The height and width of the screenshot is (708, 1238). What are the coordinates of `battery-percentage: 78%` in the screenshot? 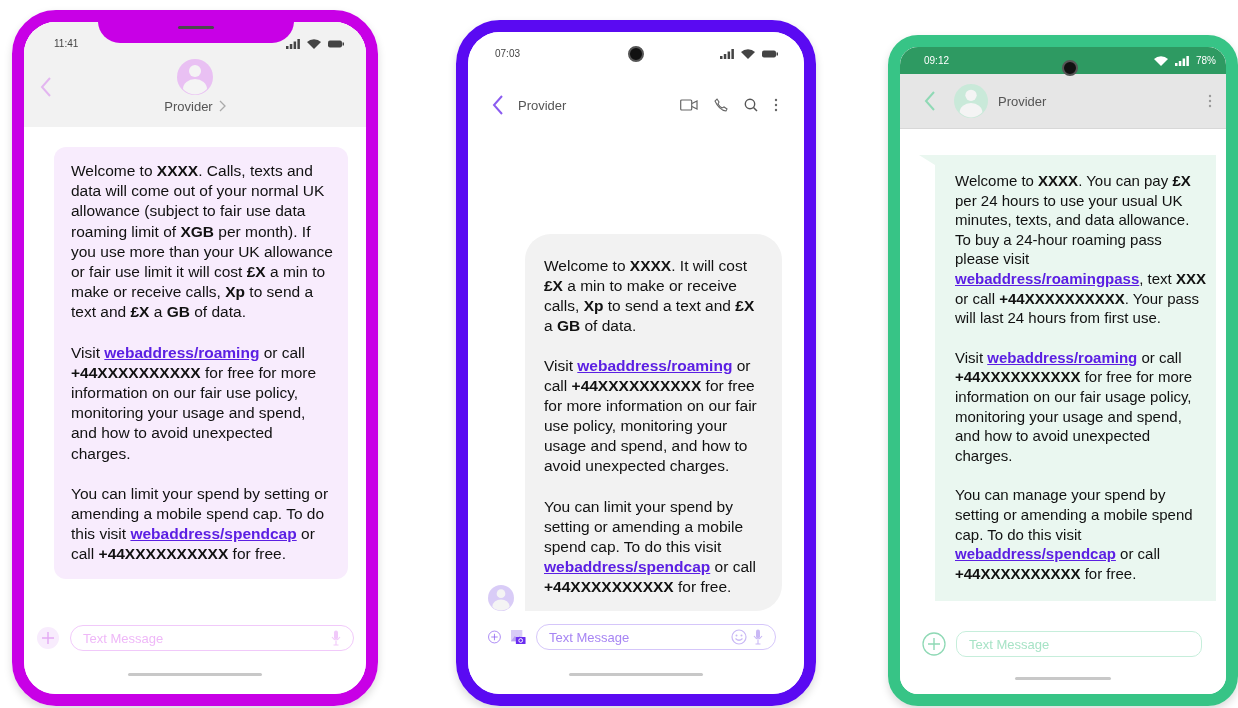 It's located at (1206, 60).